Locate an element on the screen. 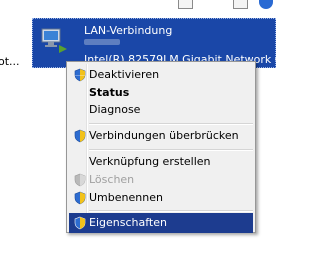 The image size is (320, 253). menu-item-loeschen: Löschen is located at coordinates (161, 180).